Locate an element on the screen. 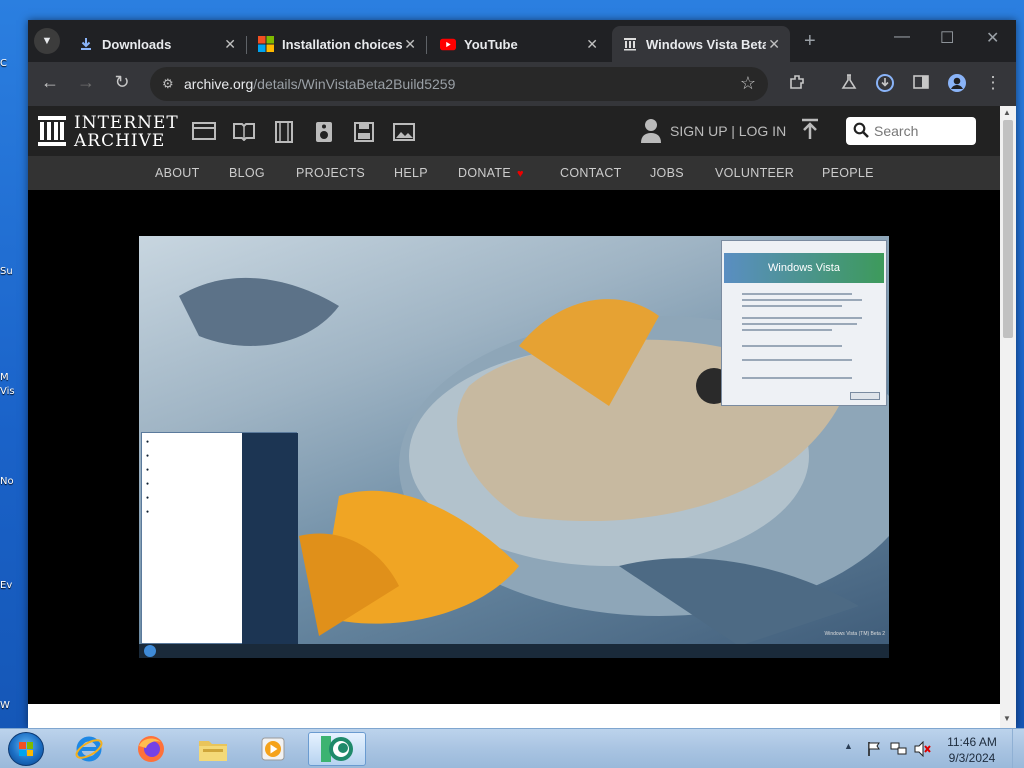  vista-about-title: Windows Vista is located at coordinates (804, 268).